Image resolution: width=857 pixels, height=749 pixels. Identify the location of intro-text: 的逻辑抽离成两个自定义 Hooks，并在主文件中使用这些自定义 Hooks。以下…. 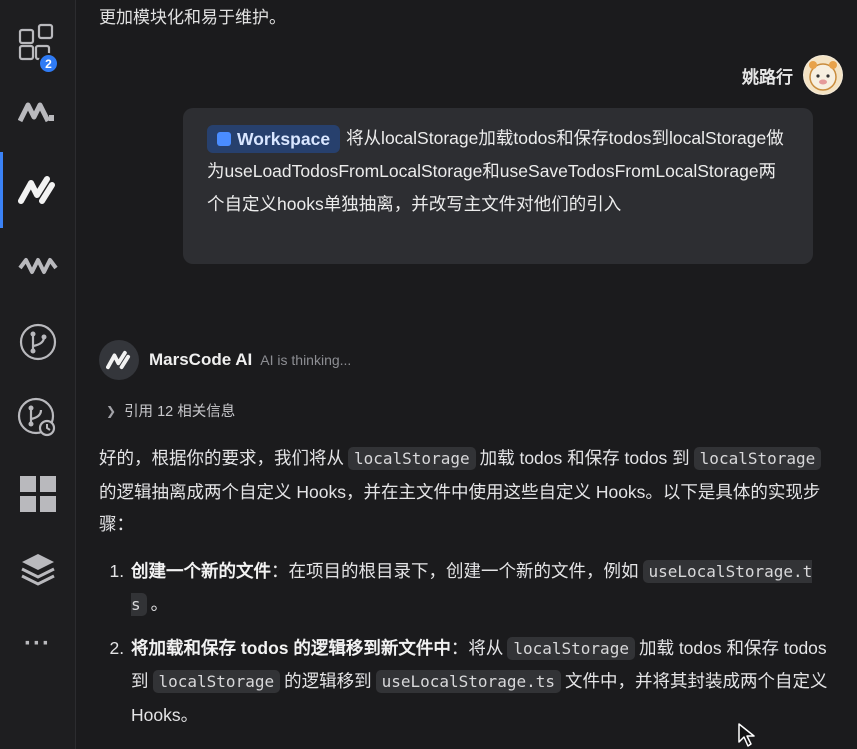
(460, 508).